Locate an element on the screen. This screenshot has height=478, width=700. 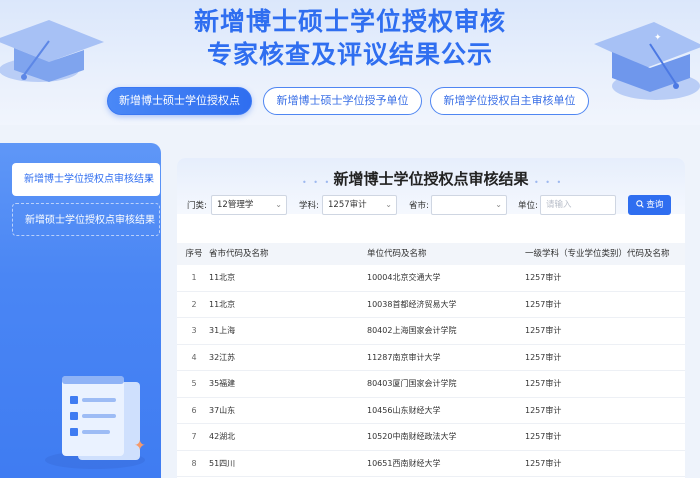
search-icon is located at coordinates (639, 204).